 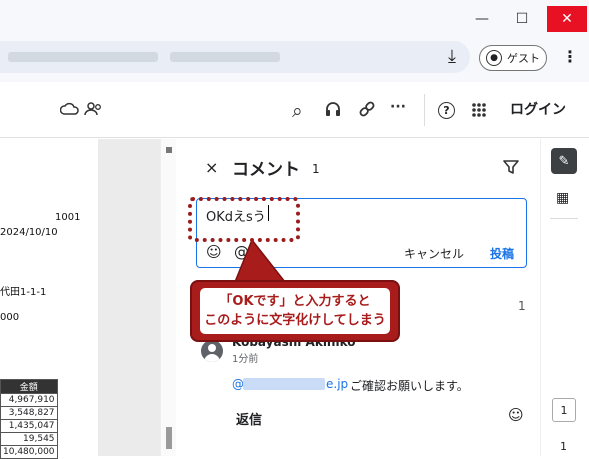 What do you see at coordinates (295, 320) in the screenshot?
I see `callout-line-2: このように文字化けしてしまう` at bounding box center [295, 320].